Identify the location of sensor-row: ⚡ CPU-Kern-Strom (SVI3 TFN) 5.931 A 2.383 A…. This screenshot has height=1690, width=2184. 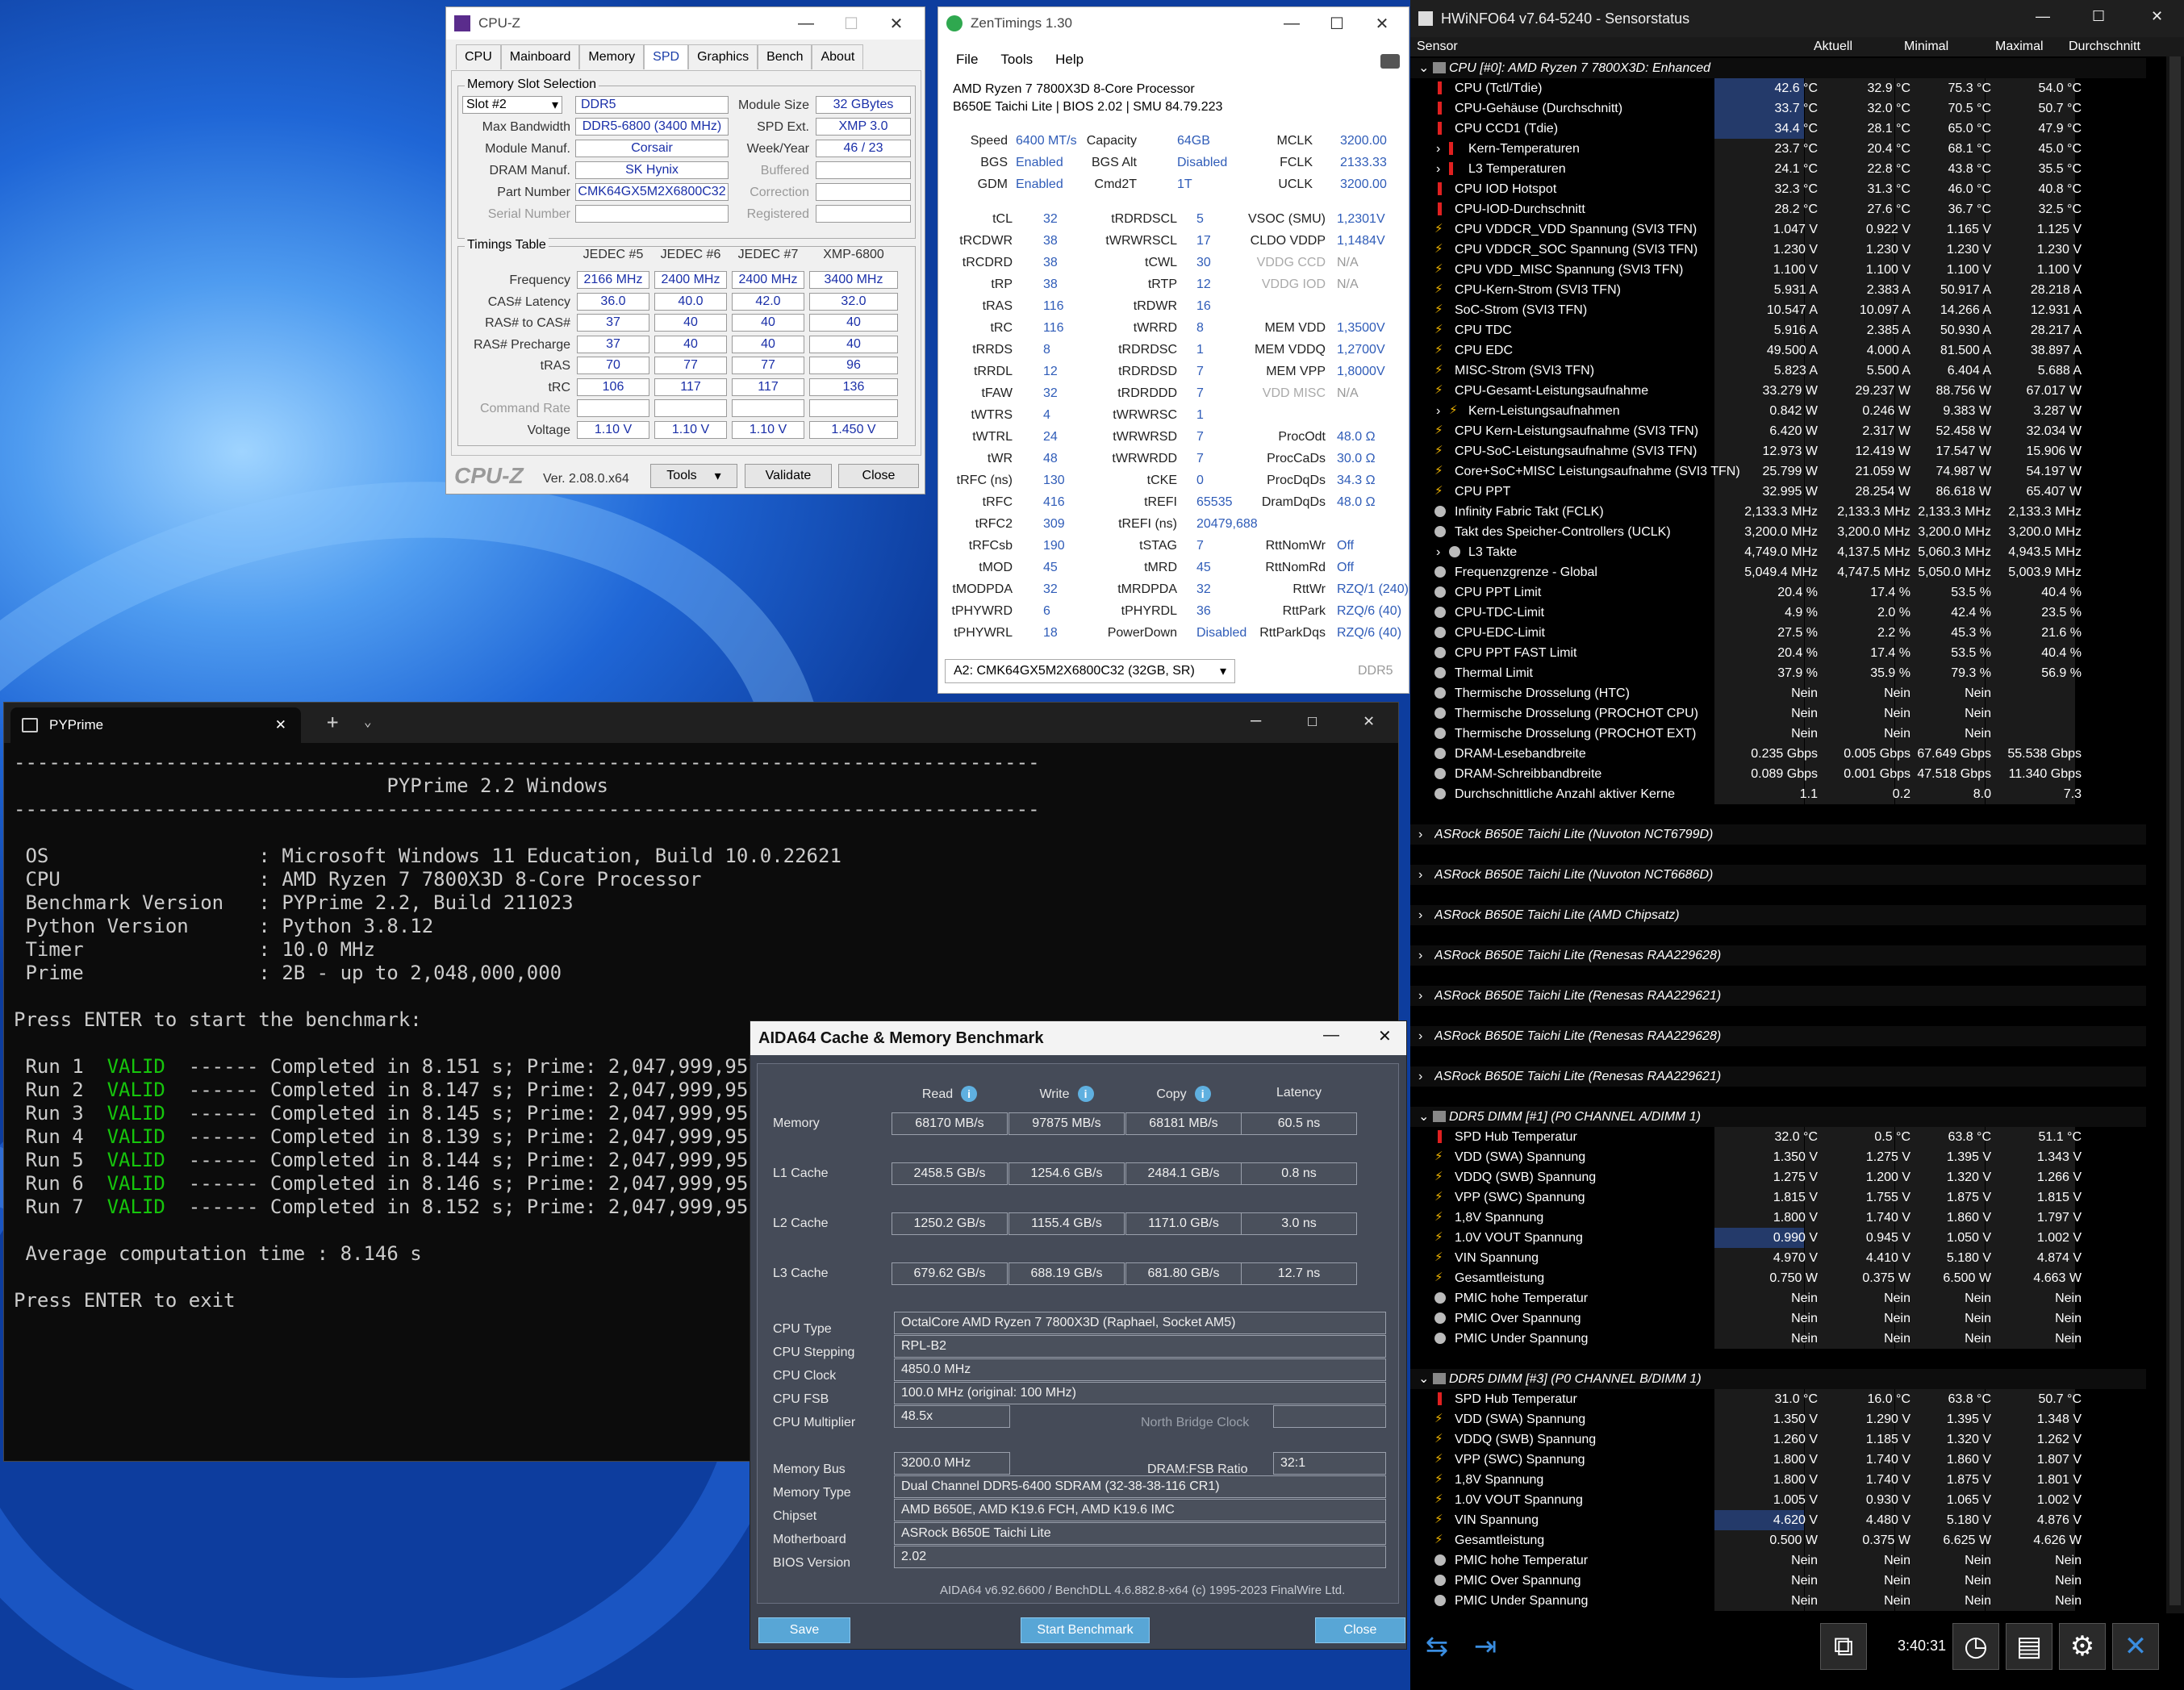
(1778, 290).